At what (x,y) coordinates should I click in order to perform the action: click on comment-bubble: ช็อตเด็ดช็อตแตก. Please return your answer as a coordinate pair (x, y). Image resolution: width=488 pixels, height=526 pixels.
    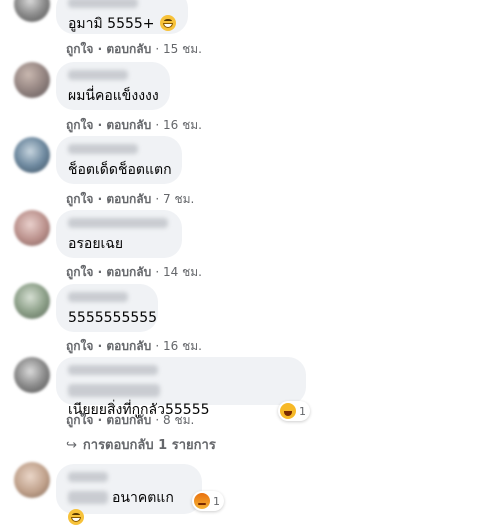
    Looking at the image, I should click on (119, 160).